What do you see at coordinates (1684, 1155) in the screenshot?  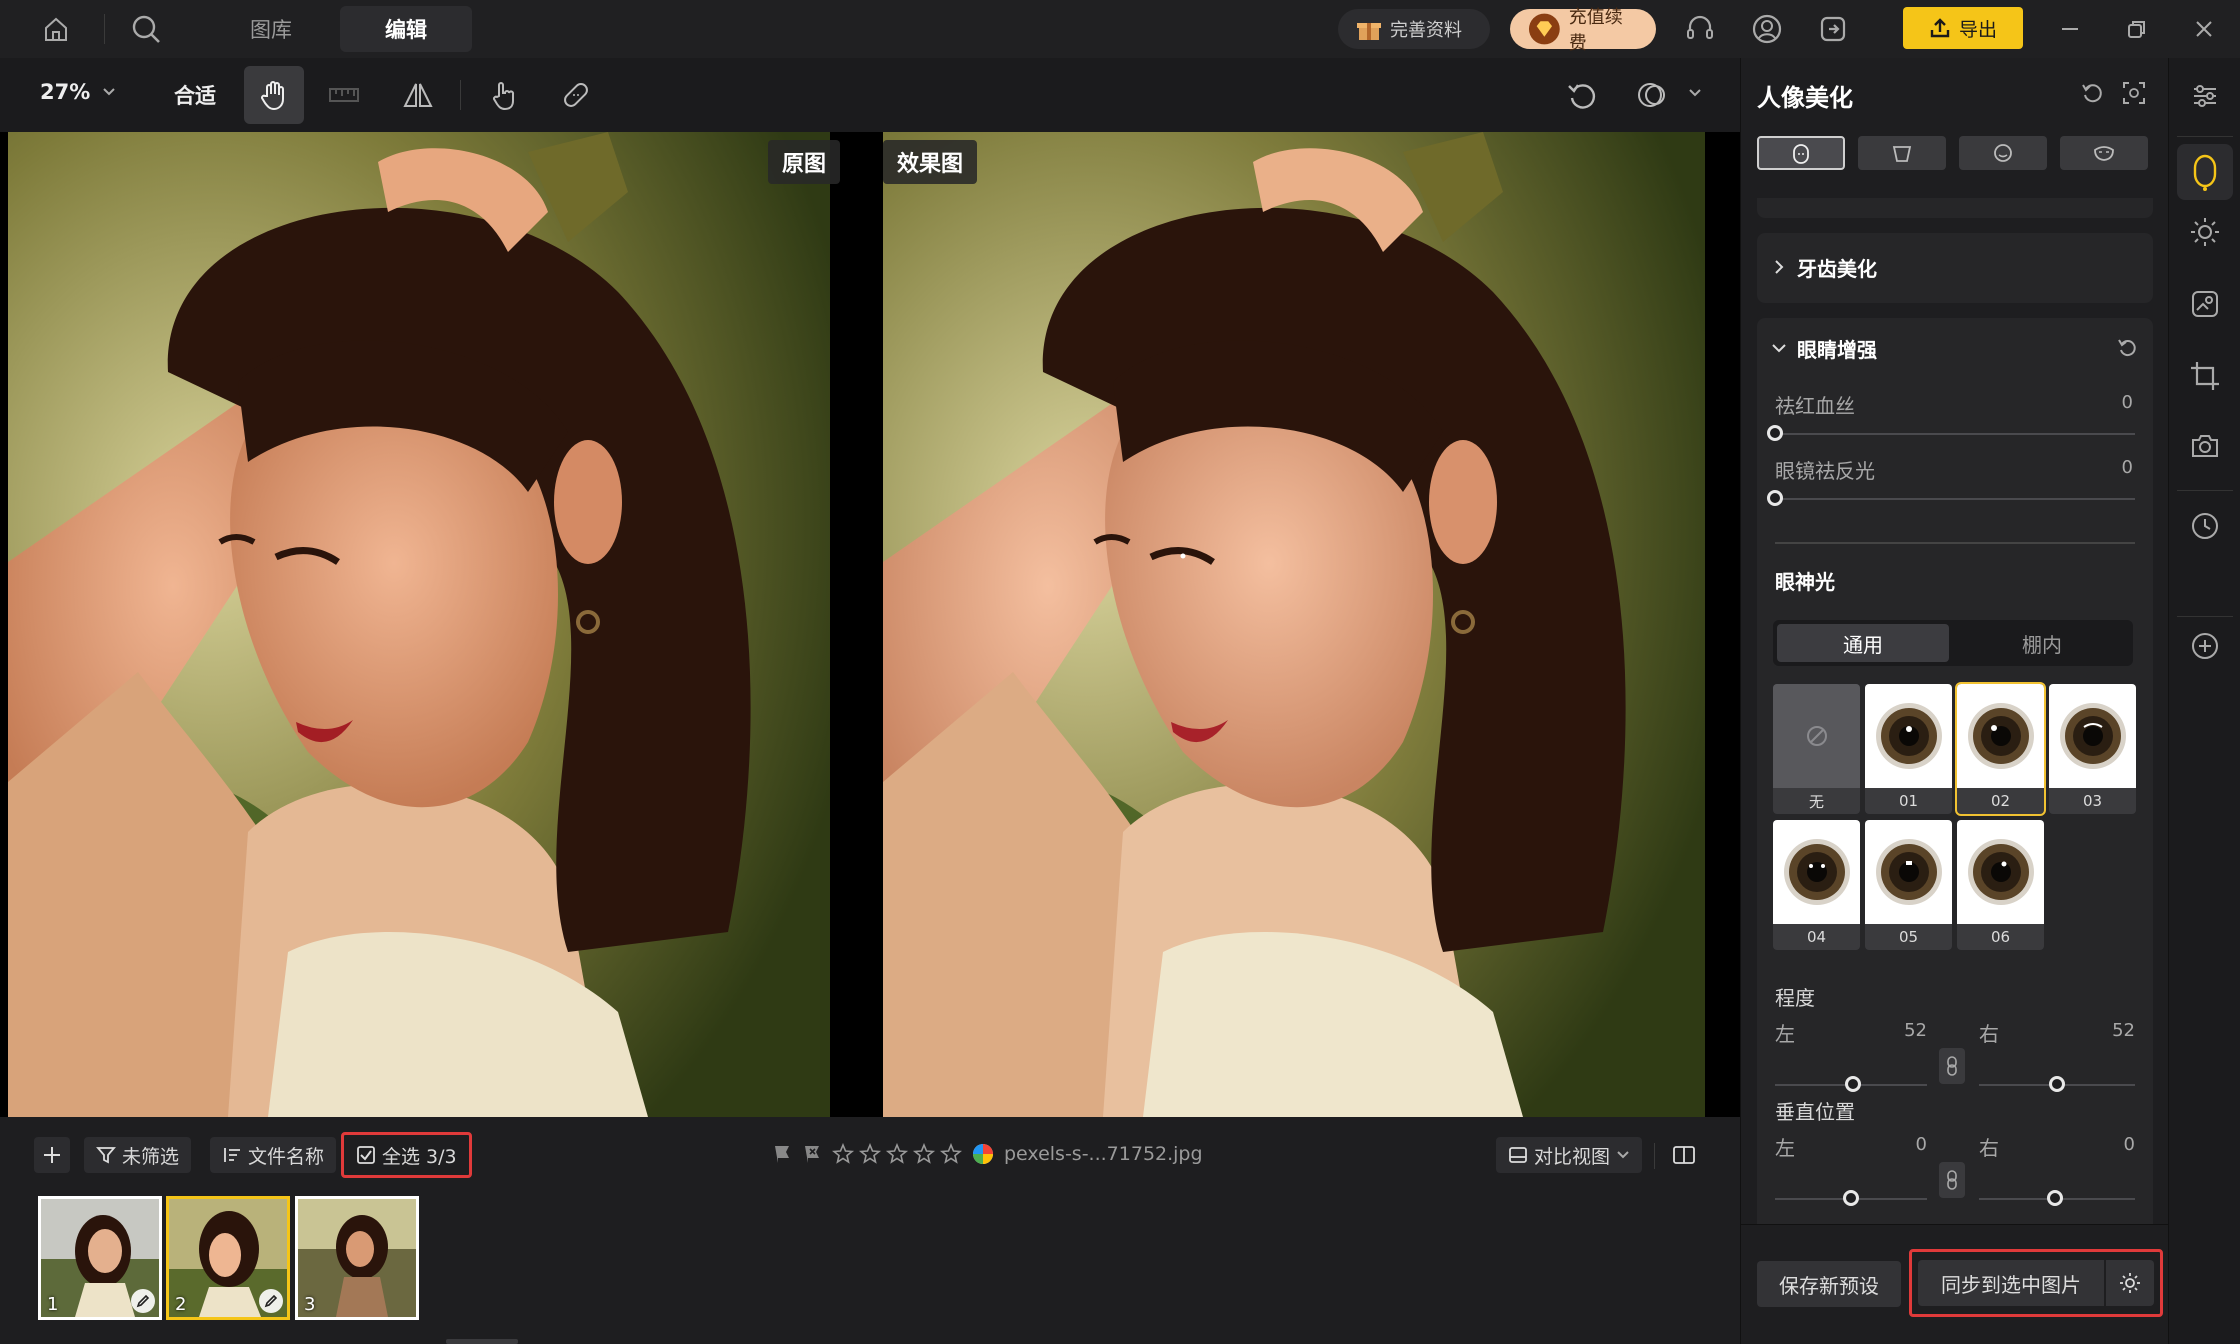 I see `split-view-button` at bounding box center [1684, 1155].